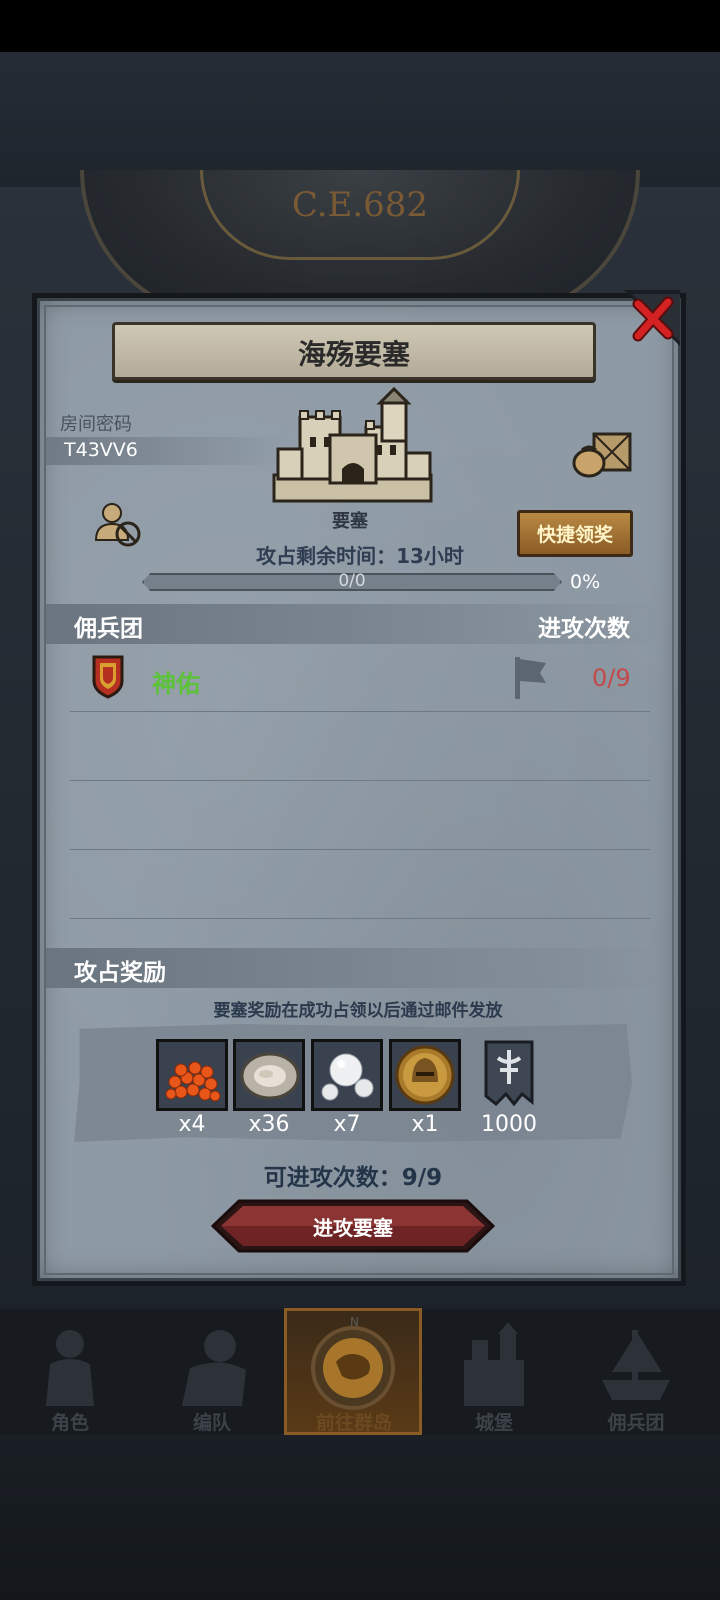  Describe the element at coordinates (494, 1364) in the screenshot. I see `castle-icon` at that location.